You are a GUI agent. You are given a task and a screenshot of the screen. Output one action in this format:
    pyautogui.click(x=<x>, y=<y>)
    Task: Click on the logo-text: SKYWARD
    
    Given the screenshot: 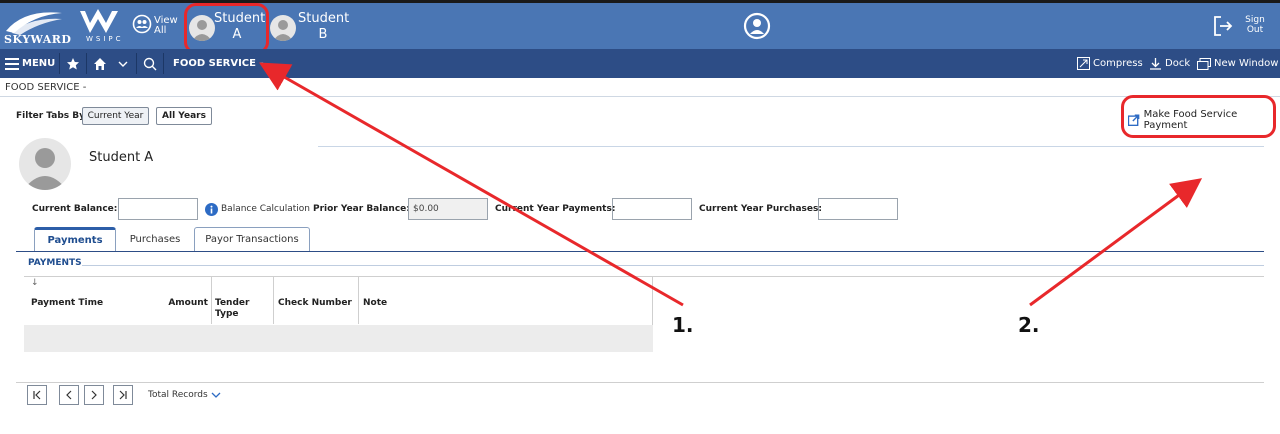 What is the action you would take?
    pyautogui.click(x=38, y=39)
    